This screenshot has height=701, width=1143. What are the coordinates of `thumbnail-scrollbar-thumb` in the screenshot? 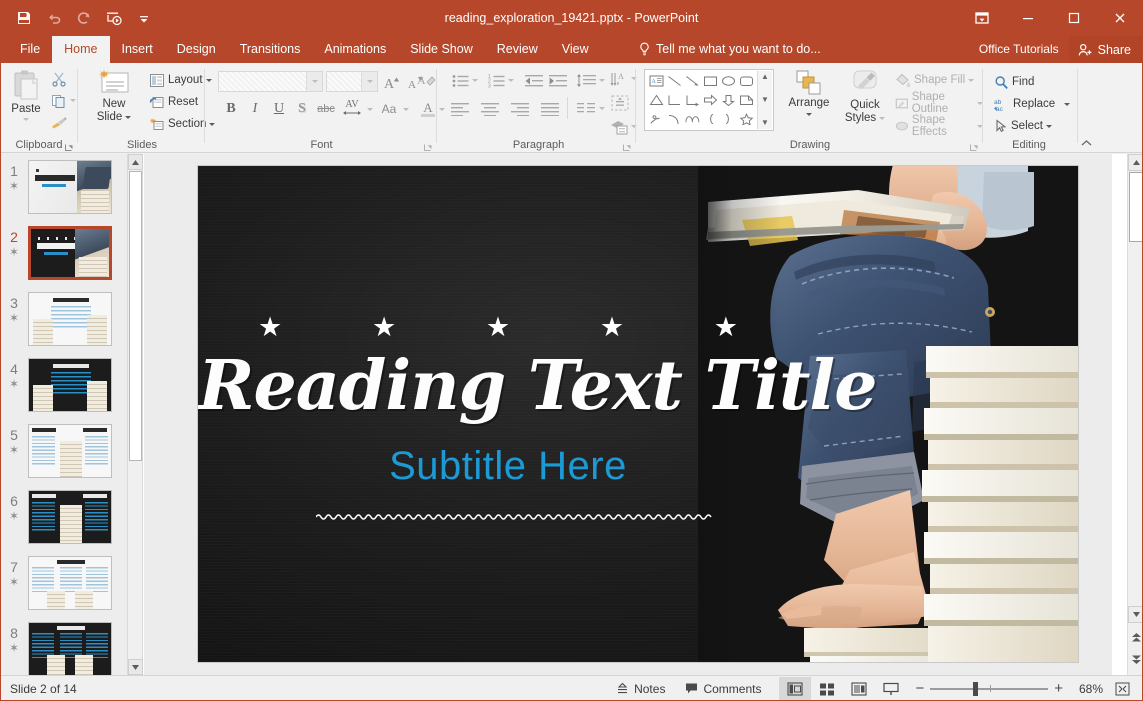 It's located at (135, 316).